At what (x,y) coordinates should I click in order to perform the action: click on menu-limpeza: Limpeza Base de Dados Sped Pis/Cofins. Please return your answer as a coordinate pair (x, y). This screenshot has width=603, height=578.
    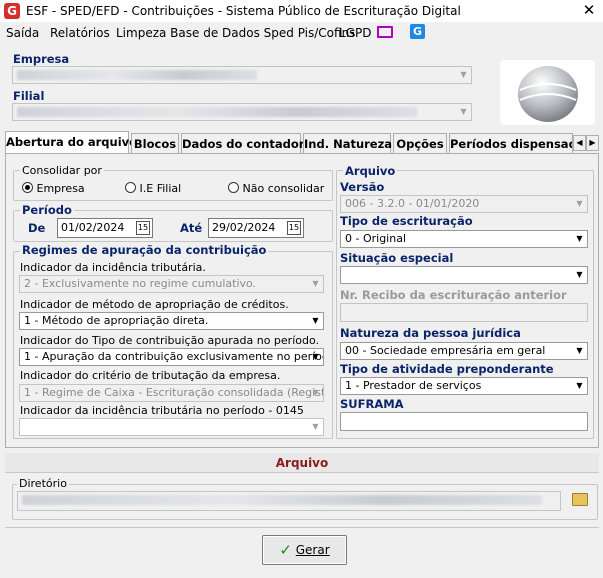
    Looking at the image, I should click on (235, 33).